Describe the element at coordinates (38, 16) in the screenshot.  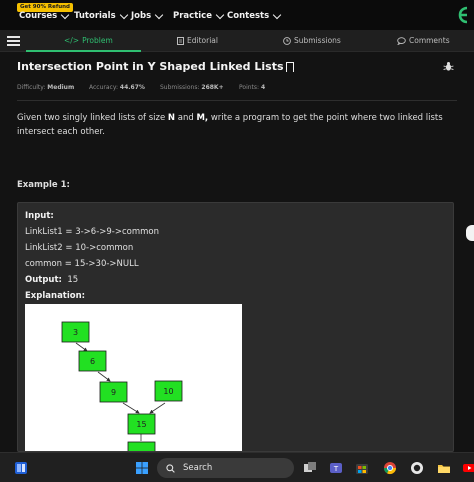
I see `nav-label: Courses` at that location.